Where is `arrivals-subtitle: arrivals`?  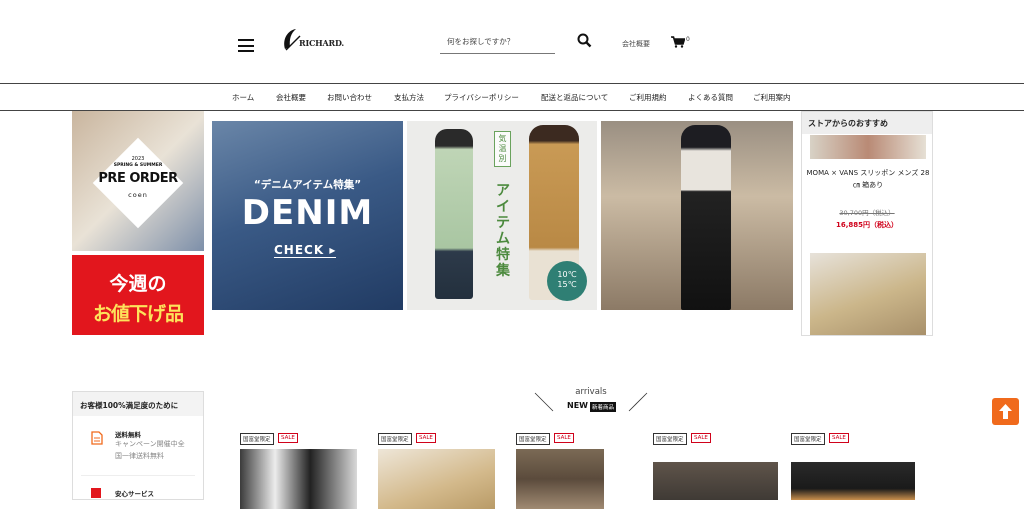 arrivals-subtitle: arrivals is located at coordinates (591, 392).